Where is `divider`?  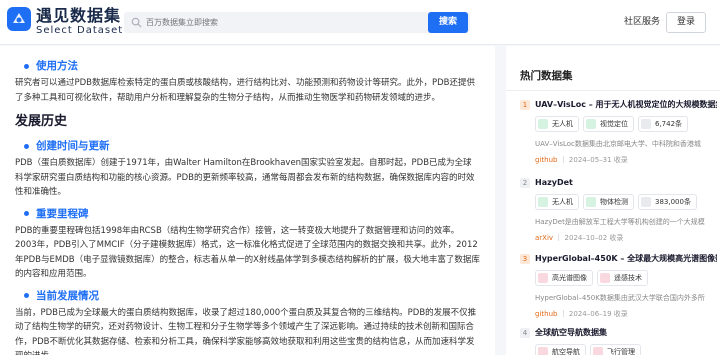
divider is located at coordinates (613, 90).